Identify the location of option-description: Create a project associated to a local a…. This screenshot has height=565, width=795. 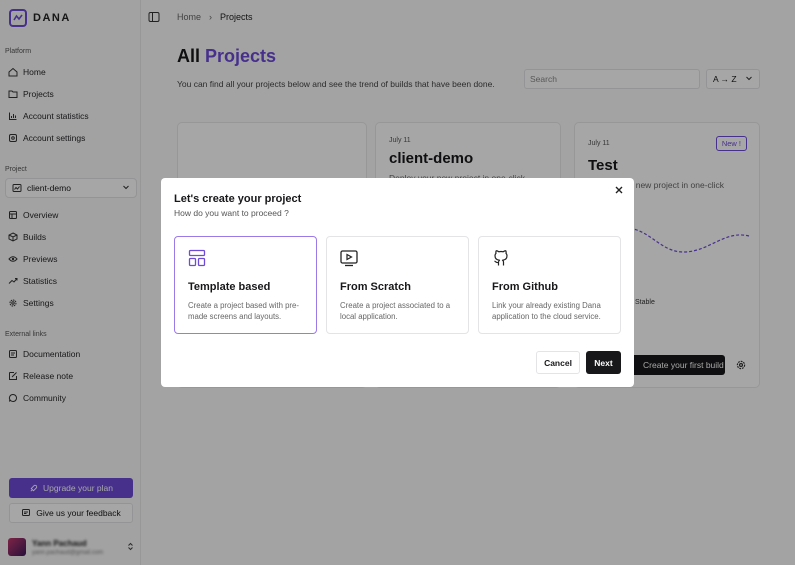
(395, 311).